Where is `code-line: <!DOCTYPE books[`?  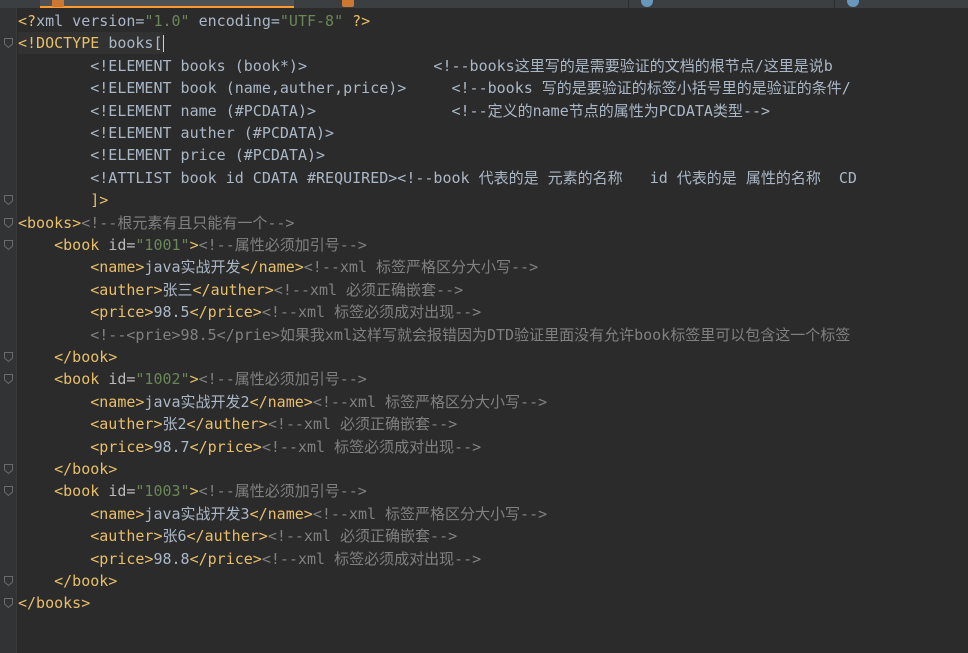
code-line: <!DOCTYPE books[ is located at coordinates (91, 43).